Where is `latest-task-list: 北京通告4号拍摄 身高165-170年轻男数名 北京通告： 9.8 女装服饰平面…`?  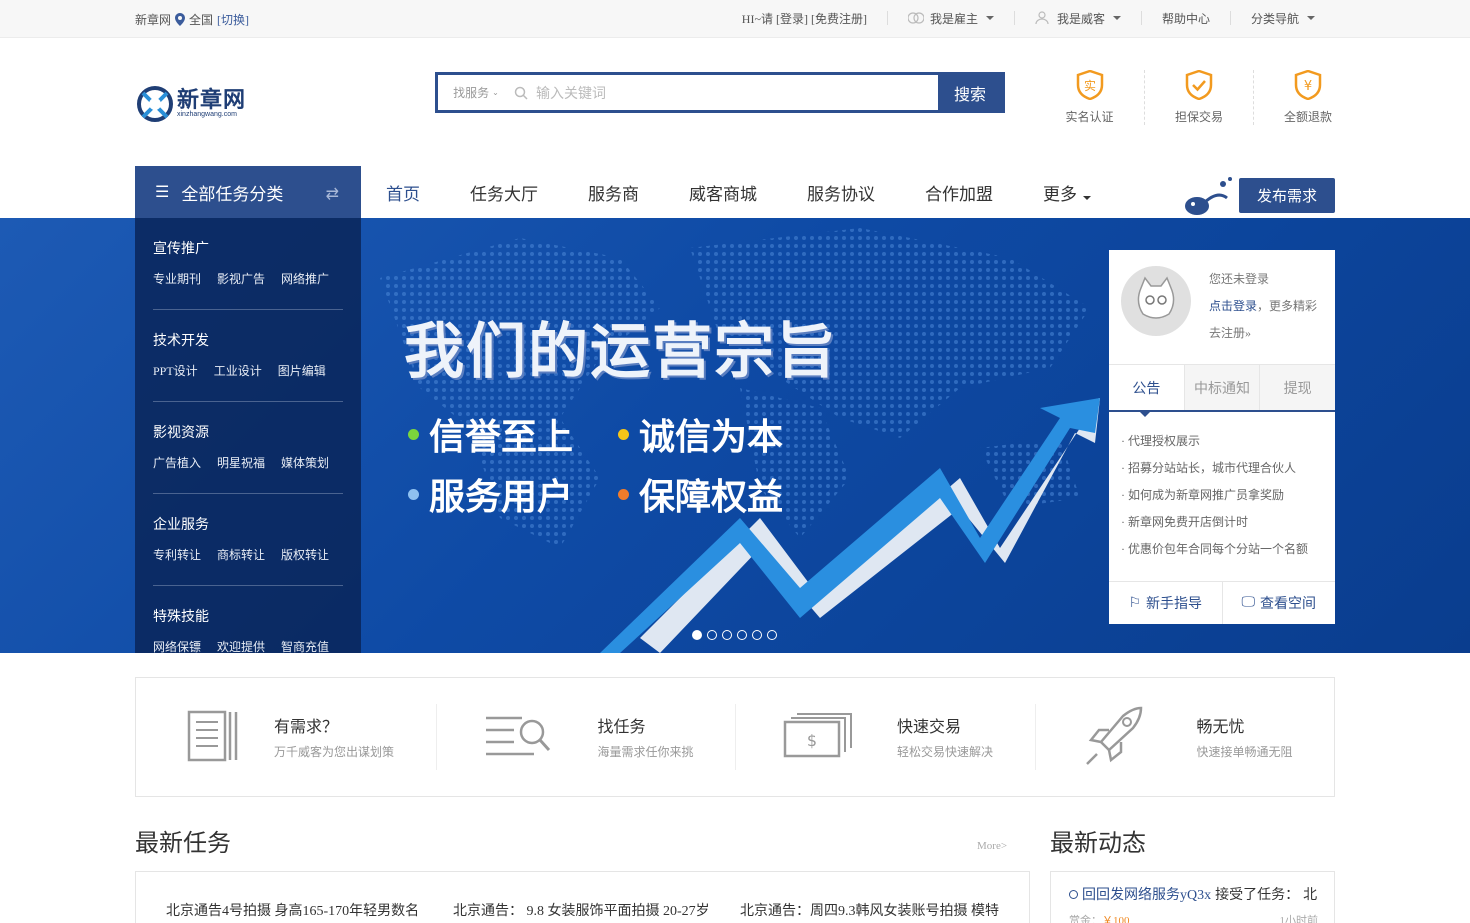 latest-task-list: 北京通告4号拍摄 身高165-170年轻男数名 北京通告： 9.8 女装服饰平面… is located at coordinates (582, 897).